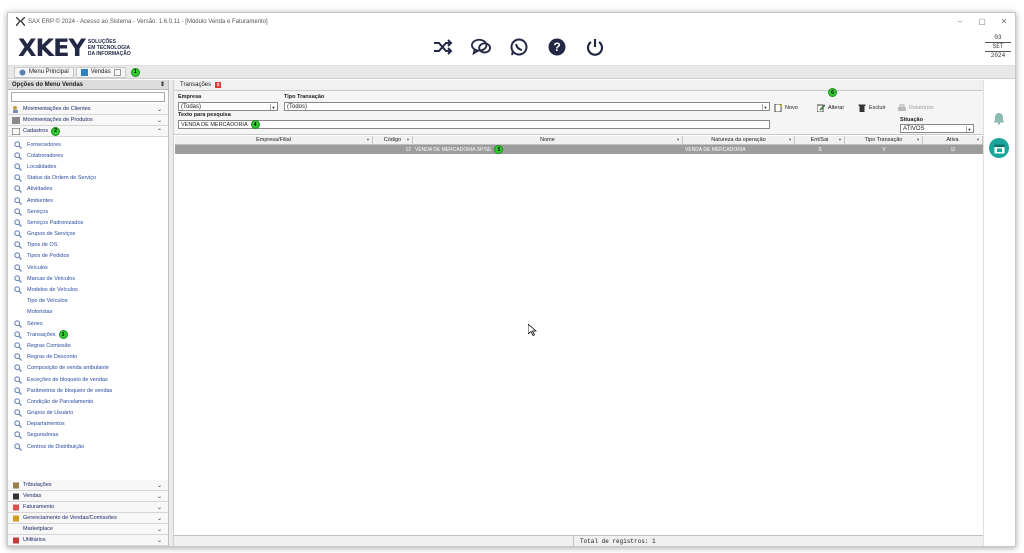  What do you see at coordinates (88, 109) in the screenshot?
I see `sidebar-group-movimentacoes-clientes: Movimentações de Clientes ⌄` at bounding box center [88, 109].